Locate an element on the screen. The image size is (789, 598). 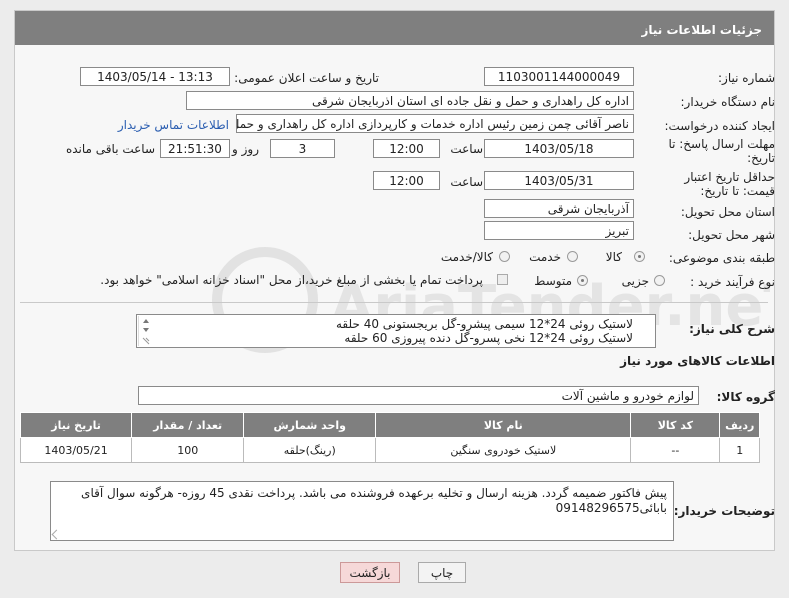
process-option-medium: متوسط is located at coordinates (553, 281).